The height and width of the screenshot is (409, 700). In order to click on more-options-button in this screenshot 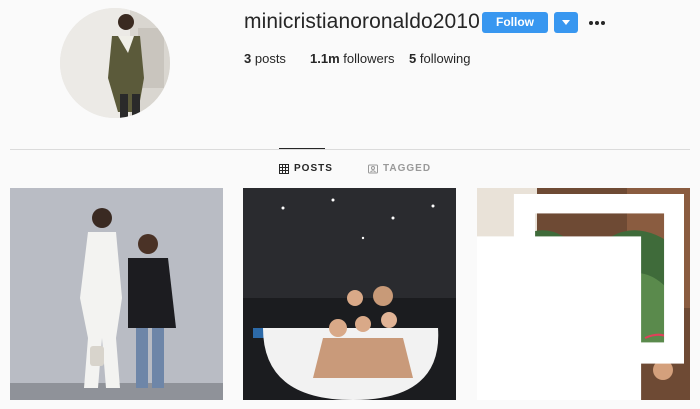, I will do `click(597, 22)`.